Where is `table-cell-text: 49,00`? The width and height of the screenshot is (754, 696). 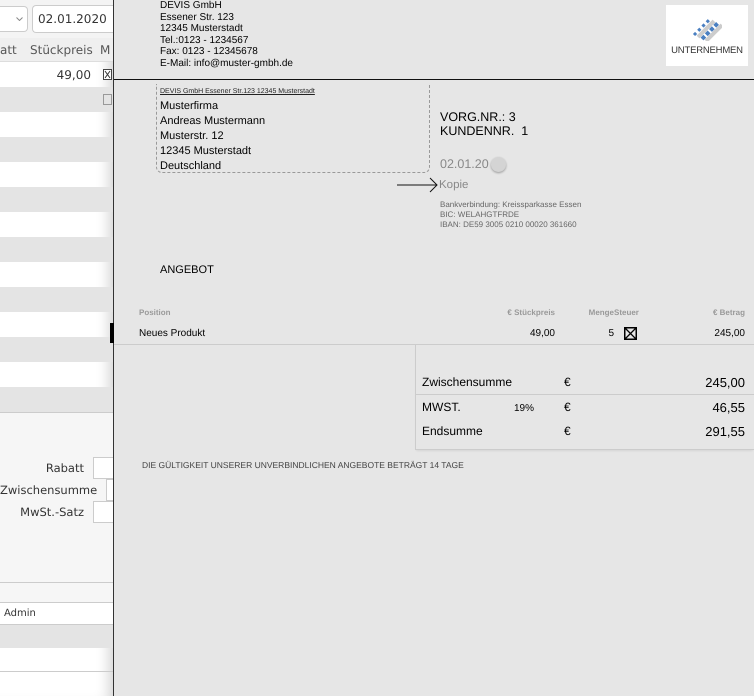
table-cell-text: 49,00 is located at coordinates (541, 333).